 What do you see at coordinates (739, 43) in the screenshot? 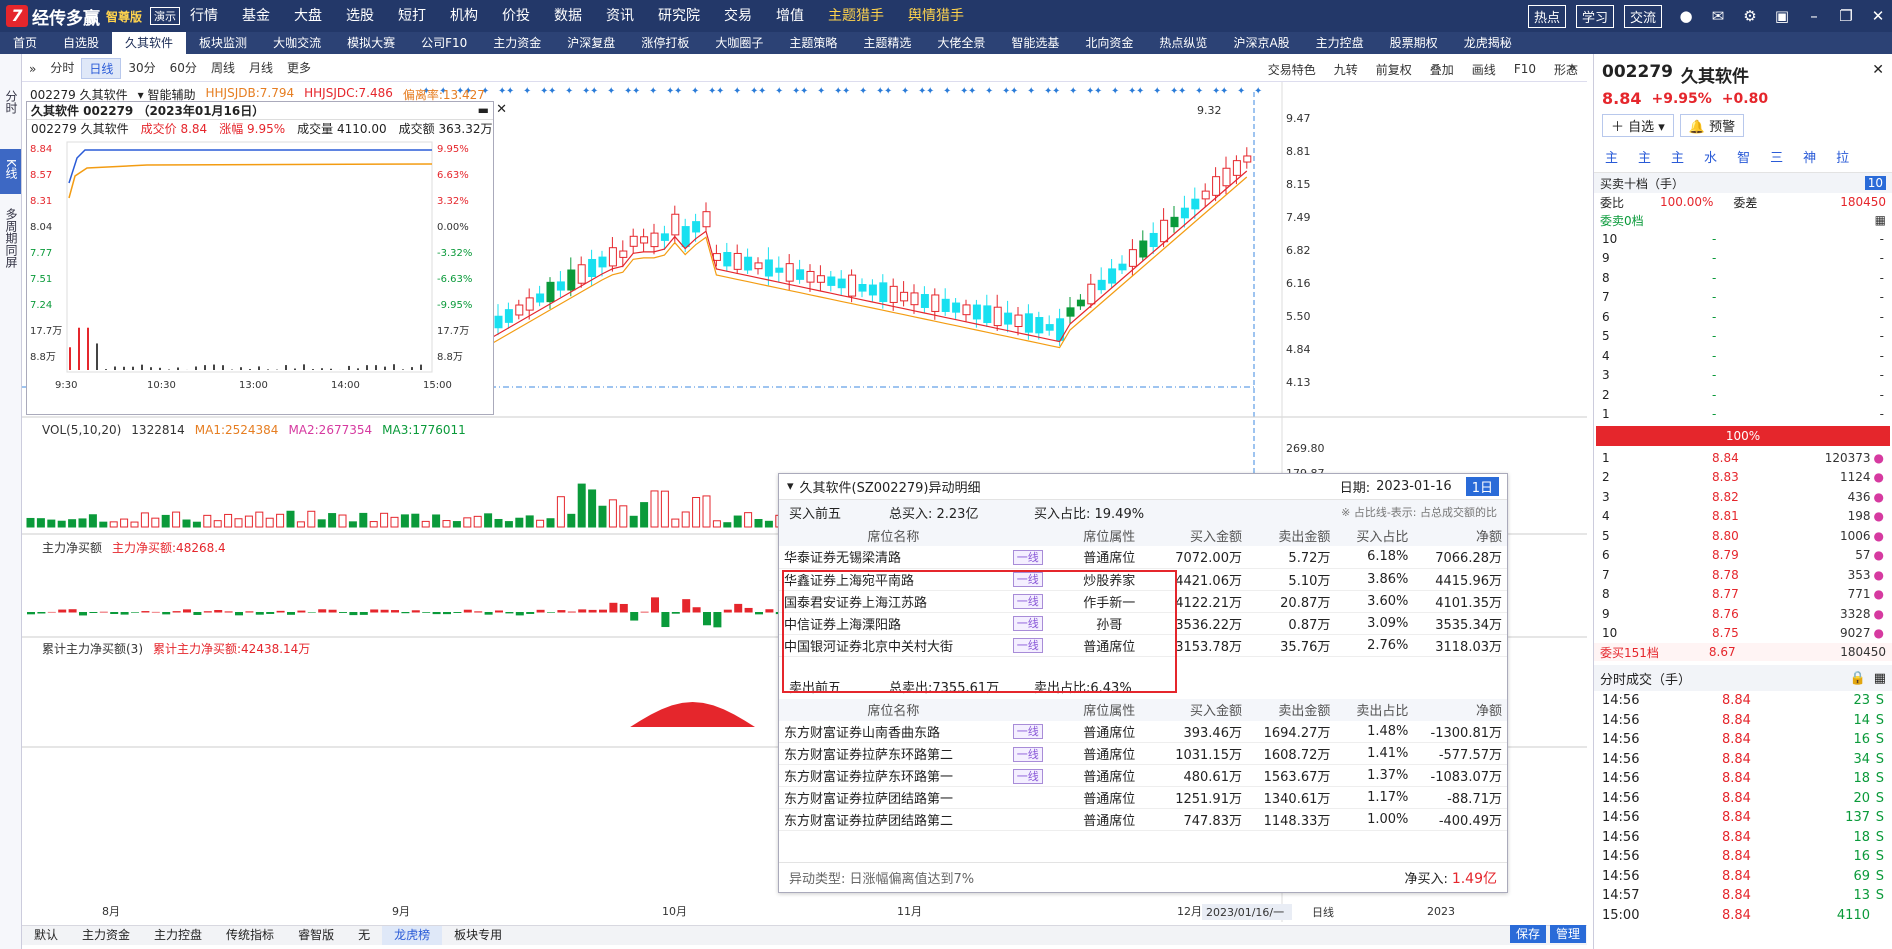
I see `tab-item: 大咖圈子` at bounding box center [739, 43].